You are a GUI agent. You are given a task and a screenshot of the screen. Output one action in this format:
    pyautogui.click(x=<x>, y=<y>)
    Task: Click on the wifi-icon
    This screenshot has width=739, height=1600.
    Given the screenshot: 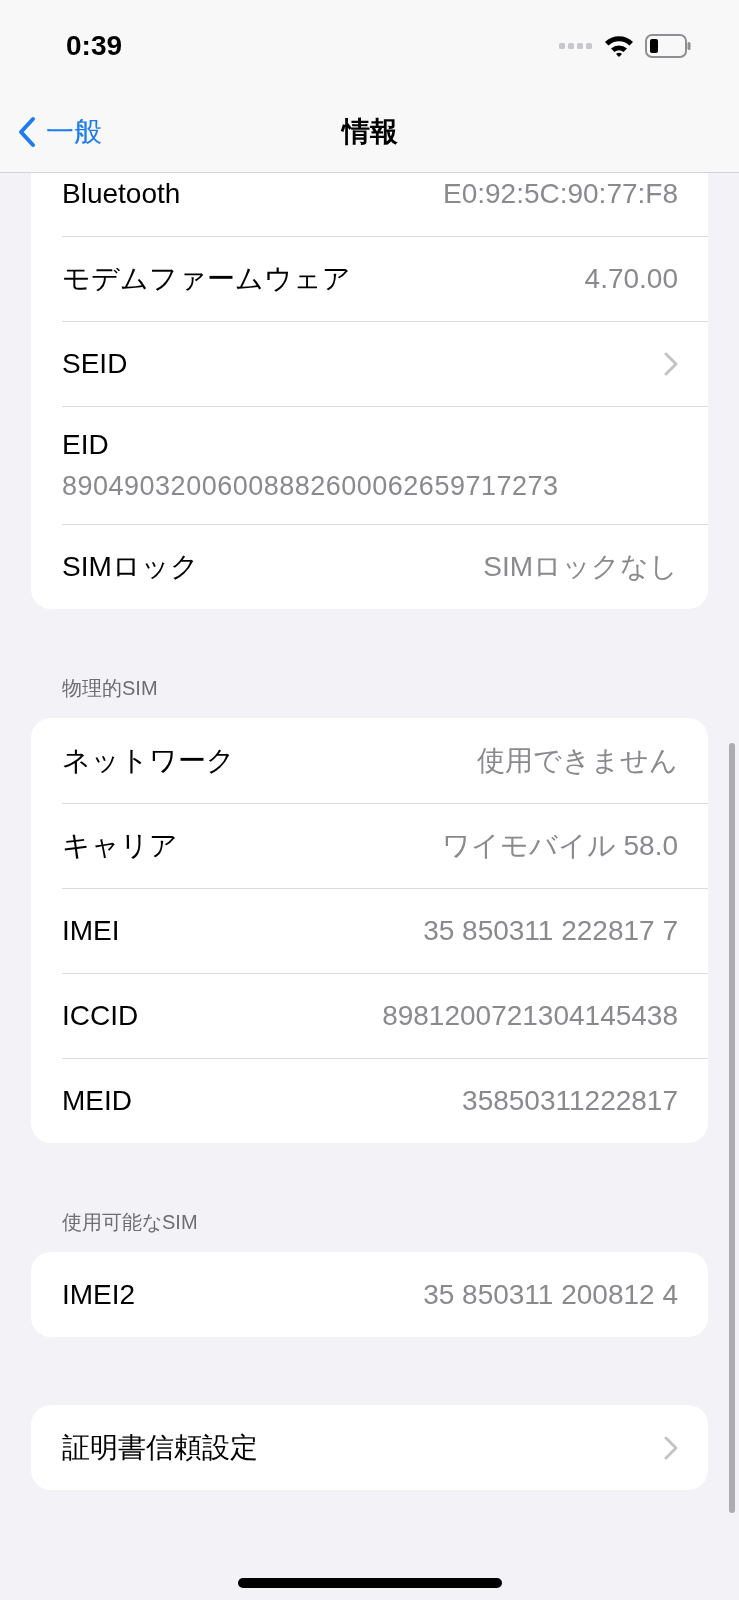 What is the action you would take?
    pyautogui.click(x=619, y=46)
    